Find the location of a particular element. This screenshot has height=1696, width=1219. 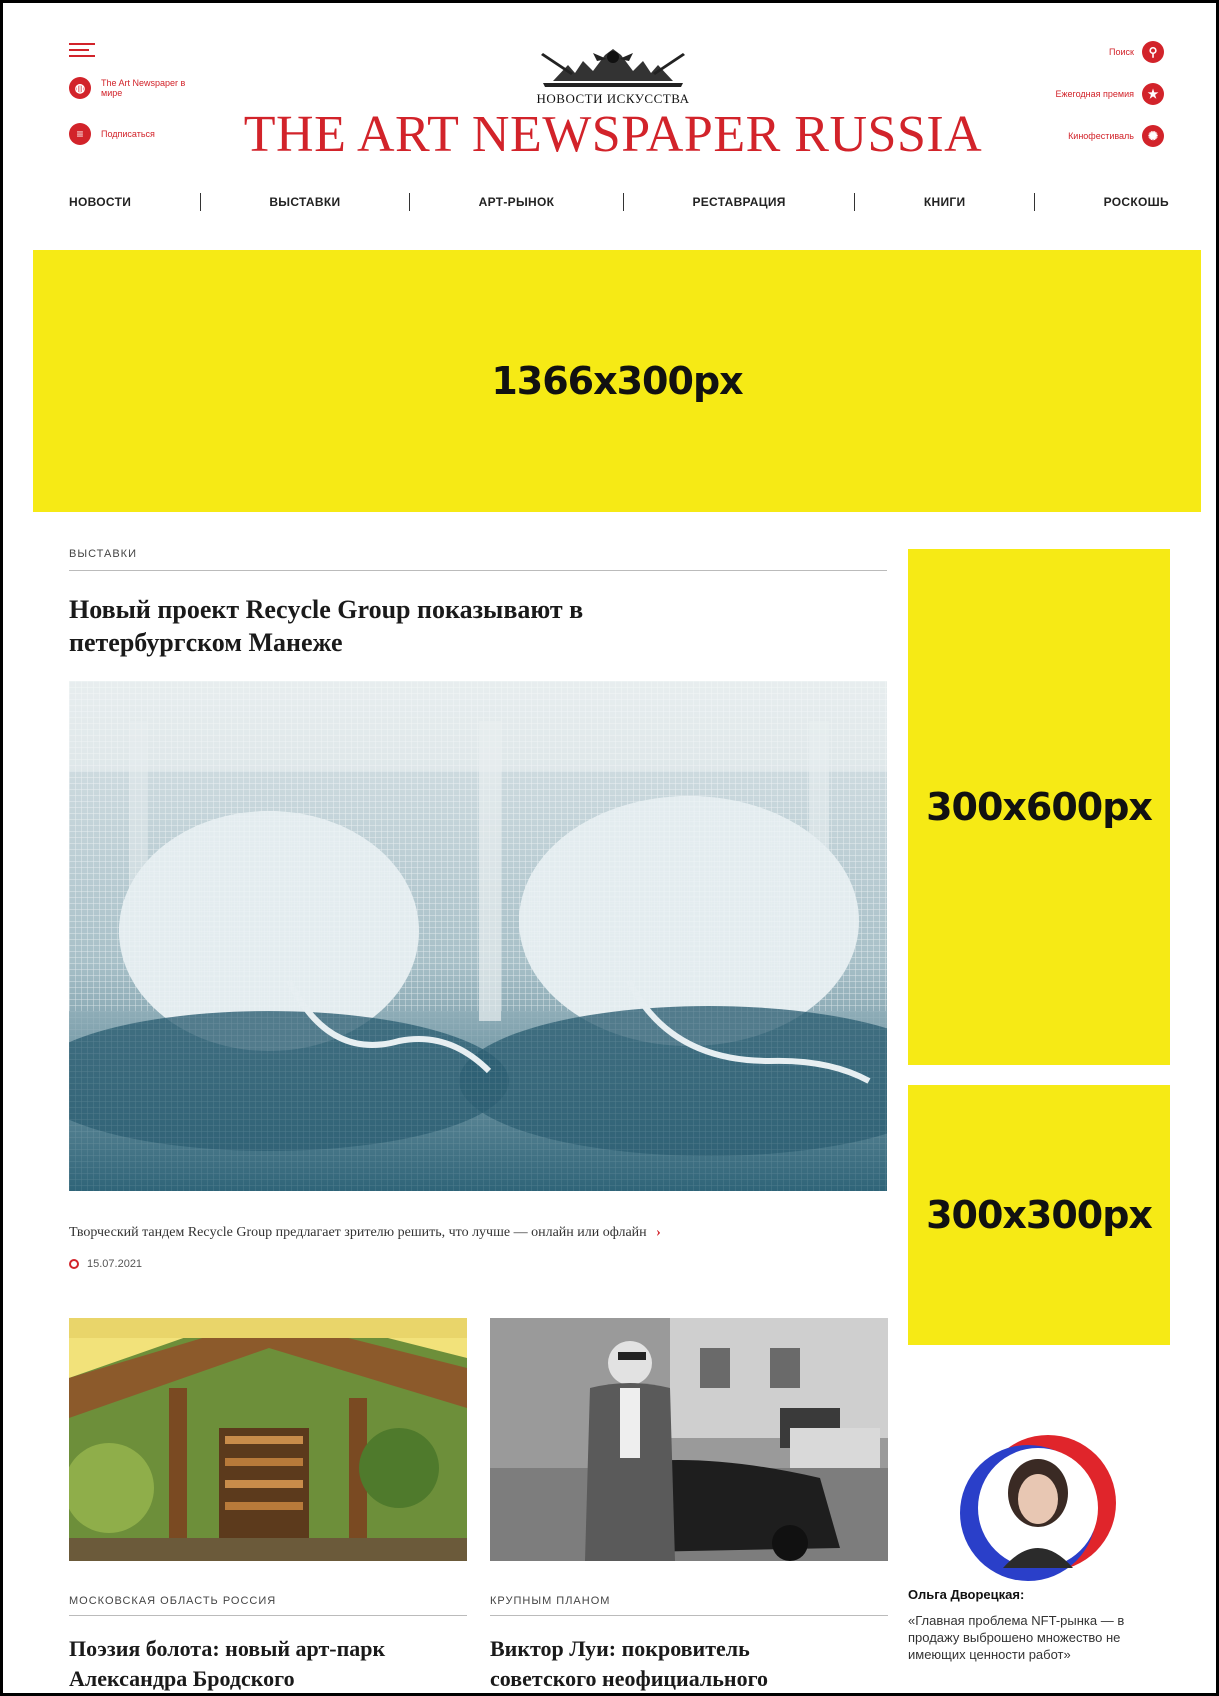

chevron-right-icon: › is located at coordinates (658, 1232).